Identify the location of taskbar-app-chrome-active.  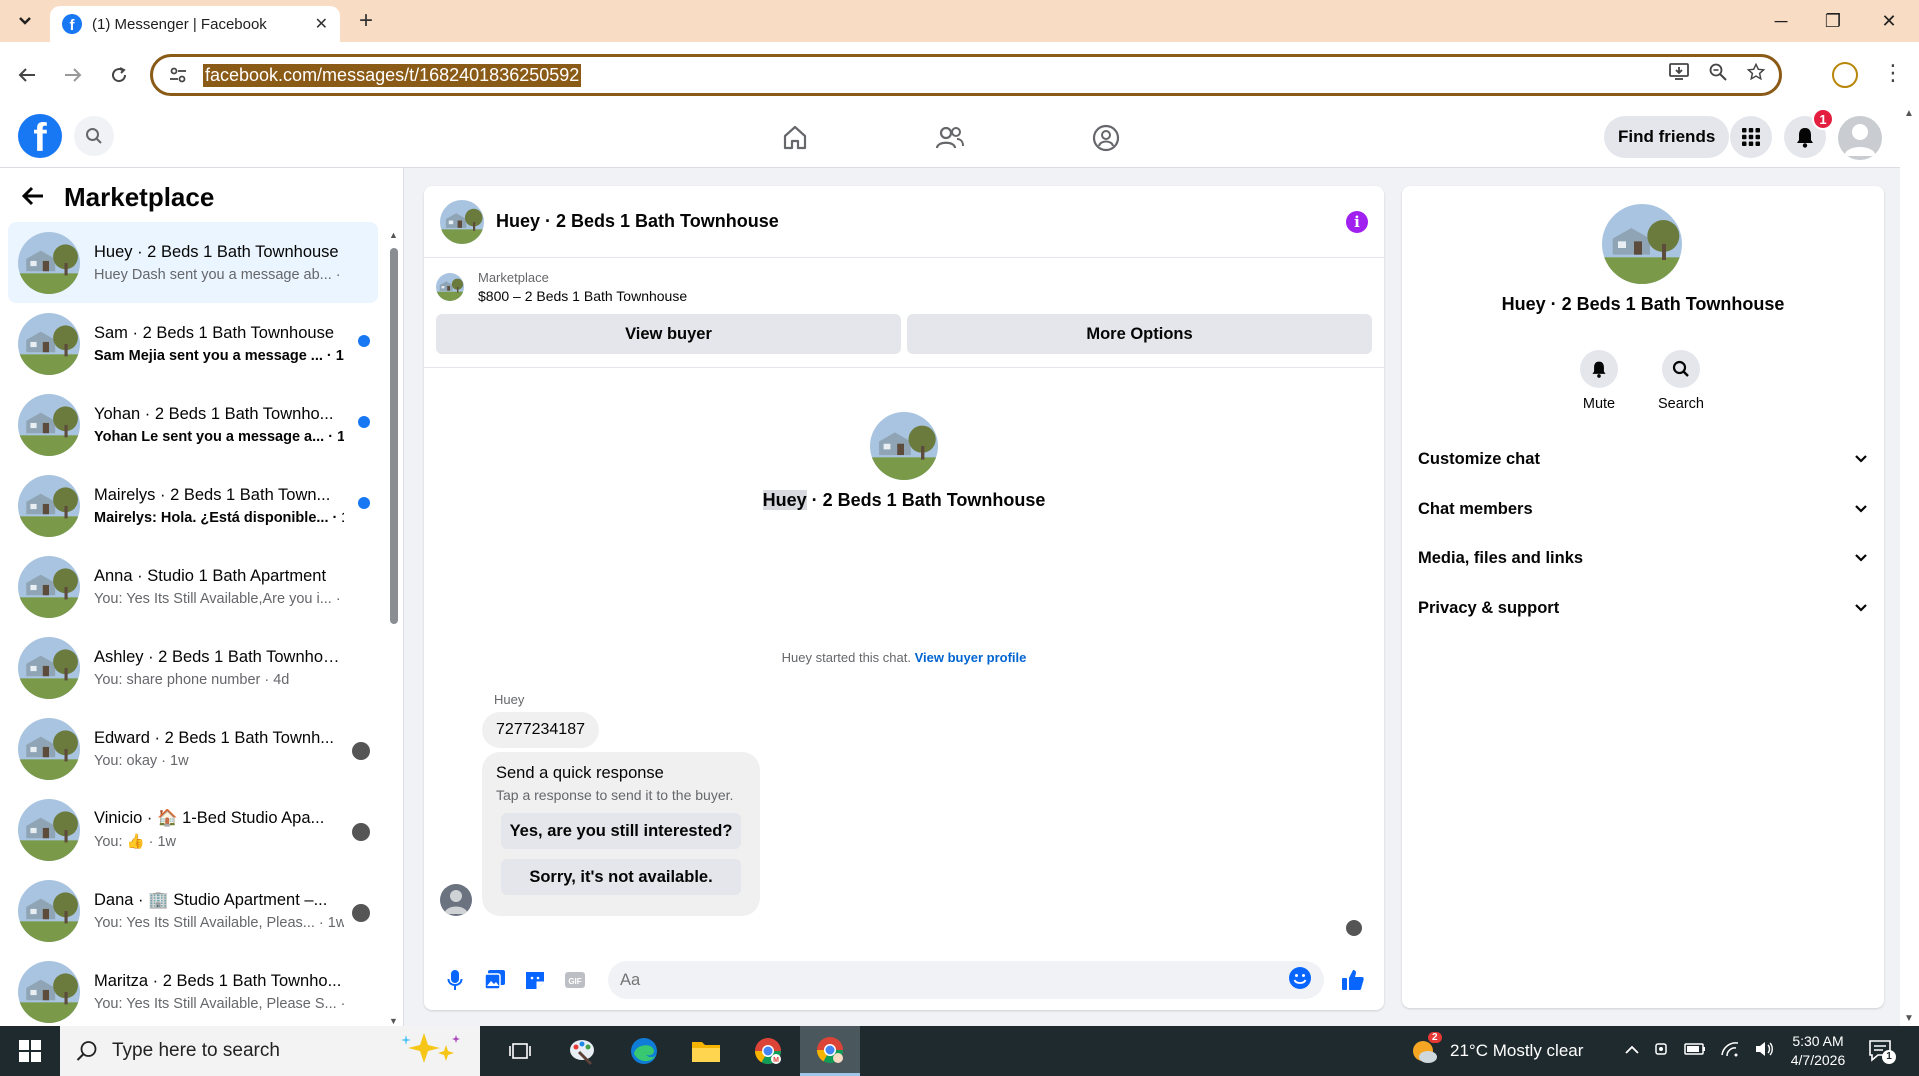
(830, 1051).